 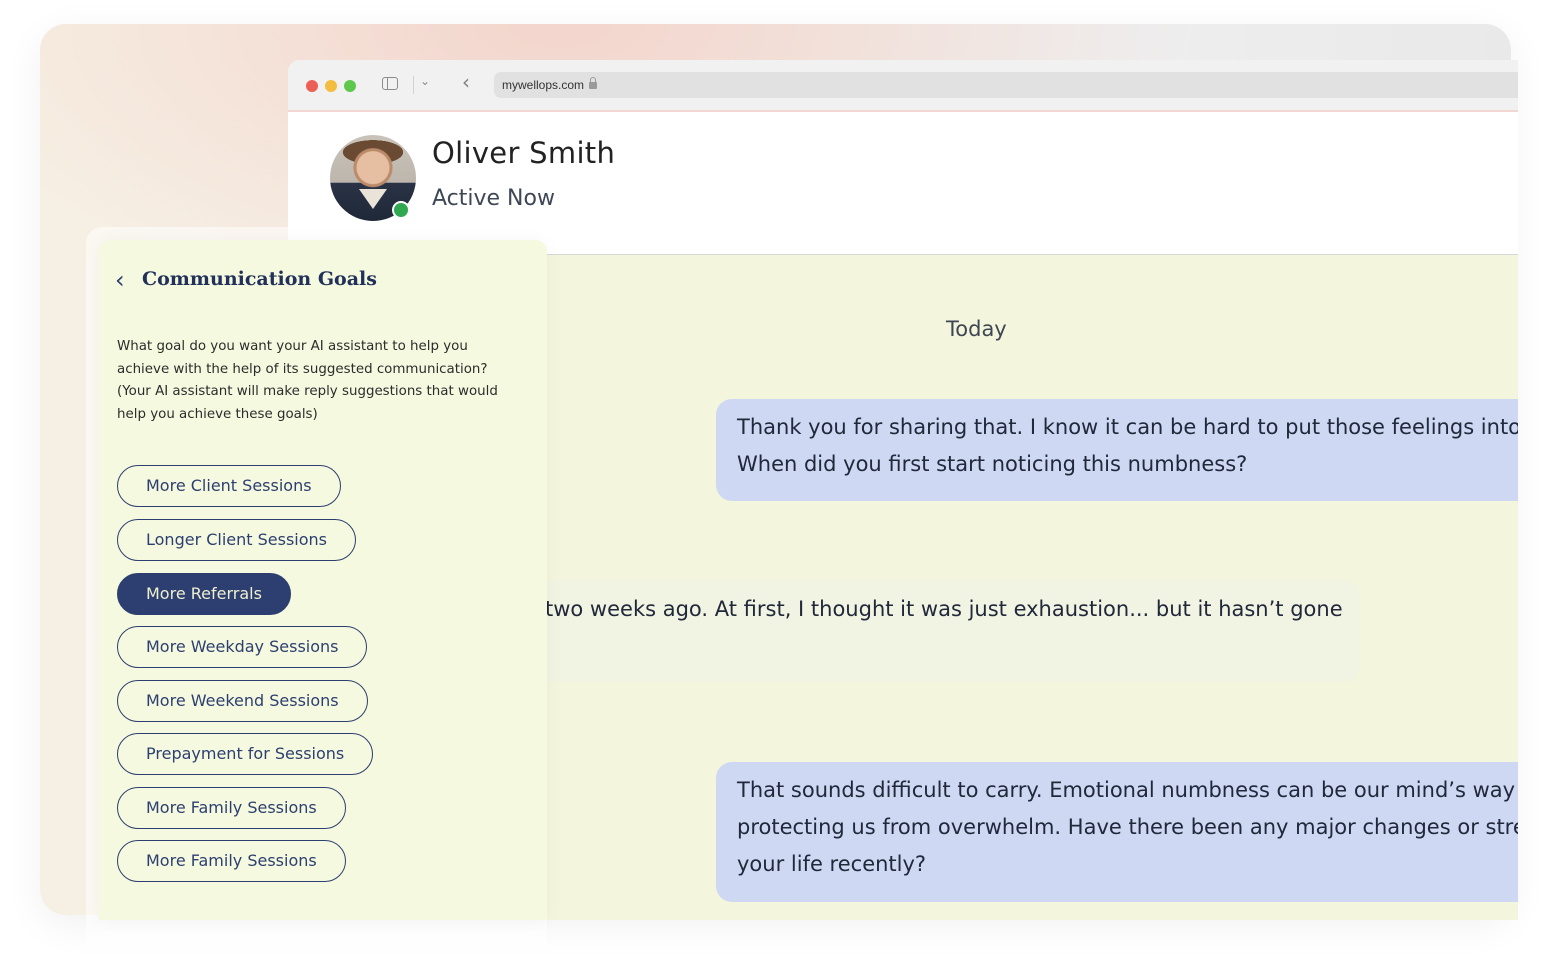 What do you see at coordinates (593, 83) in the screenshot?
I see `lock-icon` at bounding box center [593, 83].